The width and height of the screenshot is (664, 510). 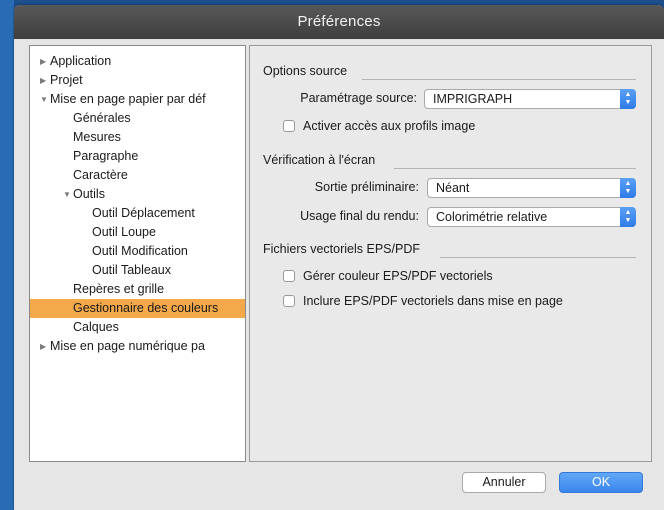 I want to click on tree-item-label: Paragraphe, so click(x=106, y=156).